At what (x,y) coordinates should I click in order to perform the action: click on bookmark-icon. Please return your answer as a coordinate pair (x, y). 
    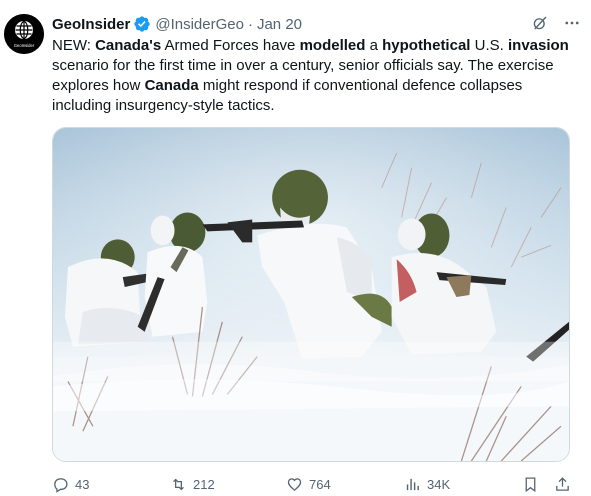
    Looking at the image, I should click on (530, 484).